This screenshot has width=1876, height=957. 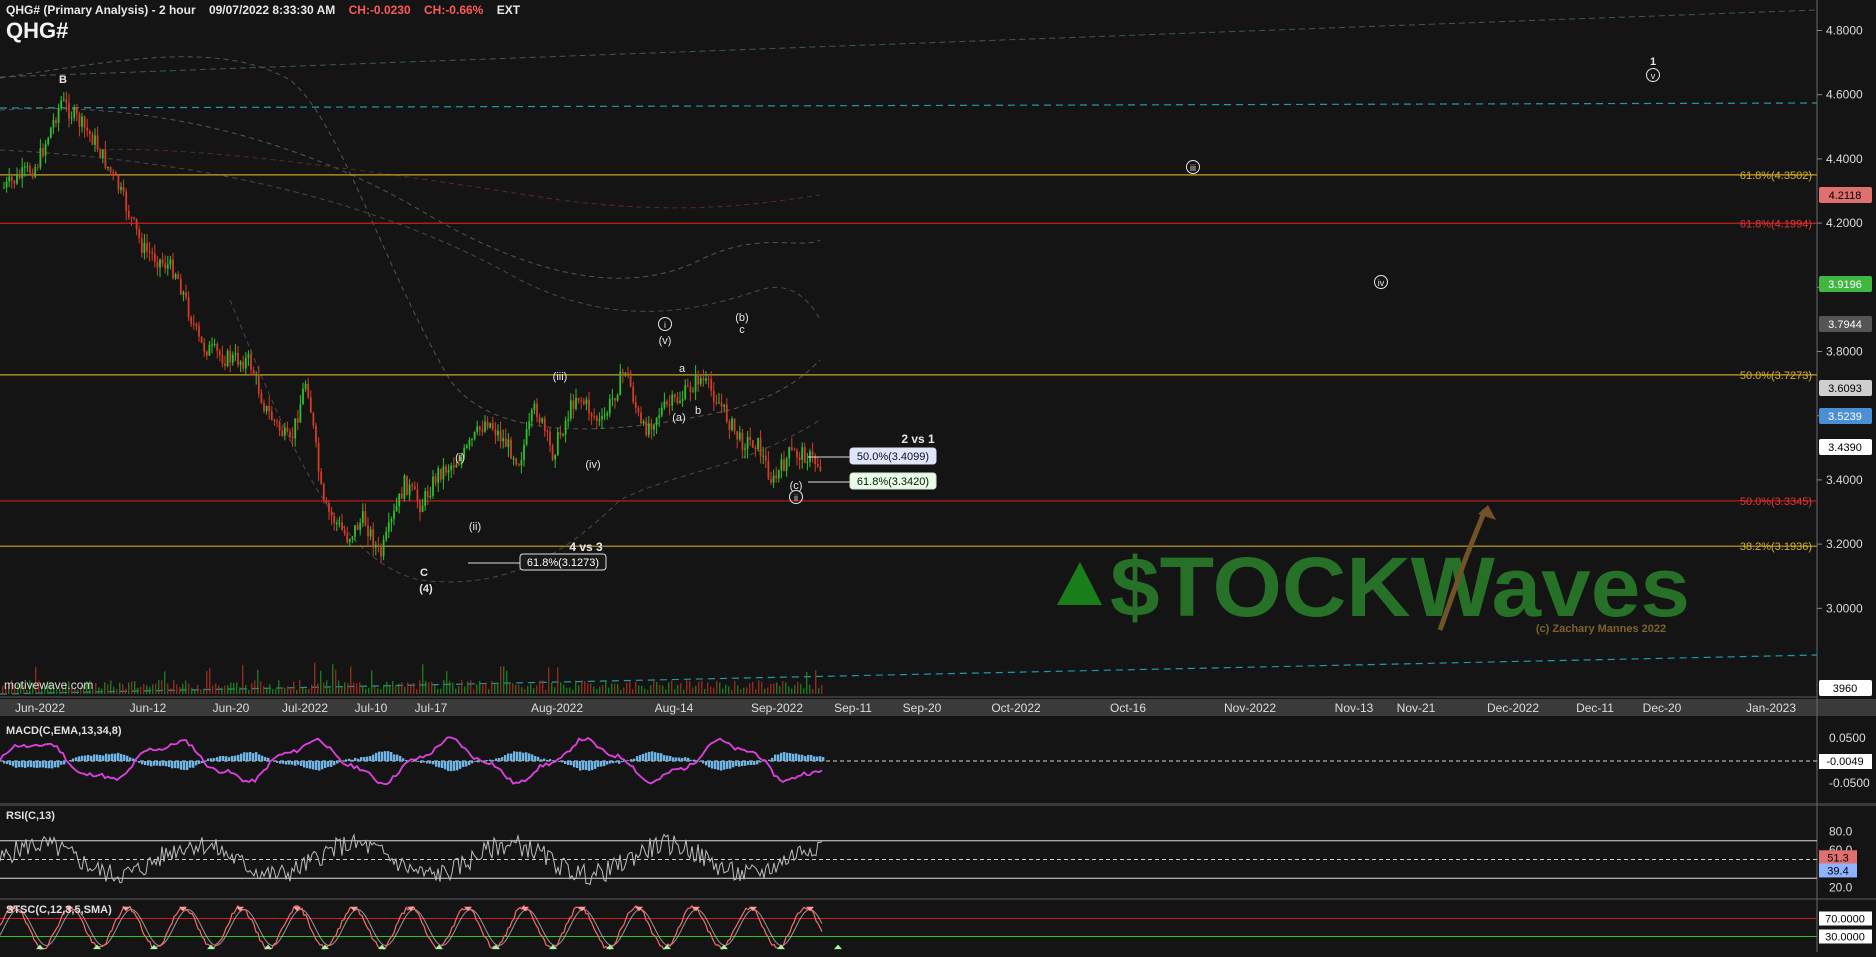 I want to click on session-badge: EXT, so click(x=508, y=10).